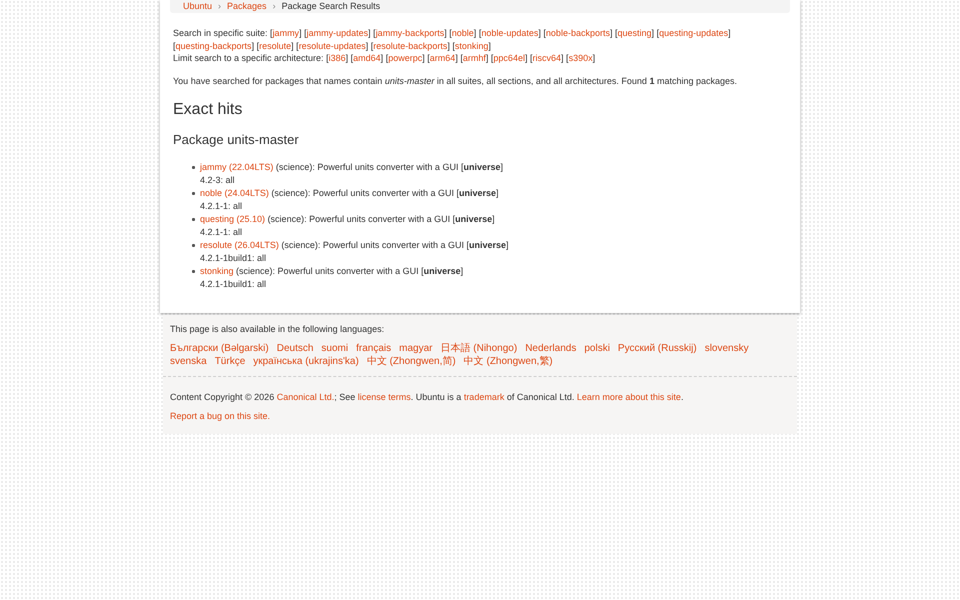  Describe the element at coordinates (410, 45) in the screenshot. I see `suite-link: resolute-backports` at that location.